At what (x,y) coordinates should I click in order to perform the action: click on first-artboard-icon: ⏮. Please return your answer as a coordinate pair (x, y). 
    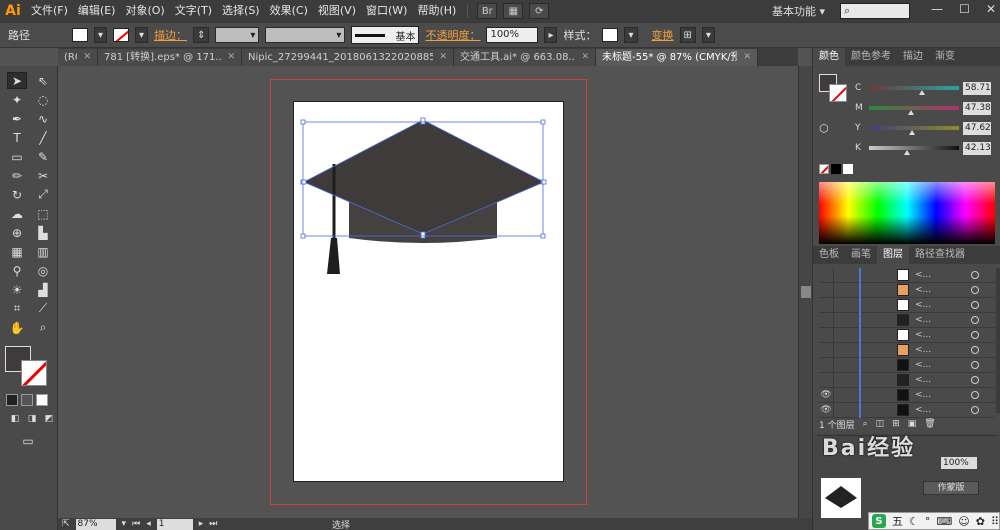
    Looking at the image, I should click on (136, 524).